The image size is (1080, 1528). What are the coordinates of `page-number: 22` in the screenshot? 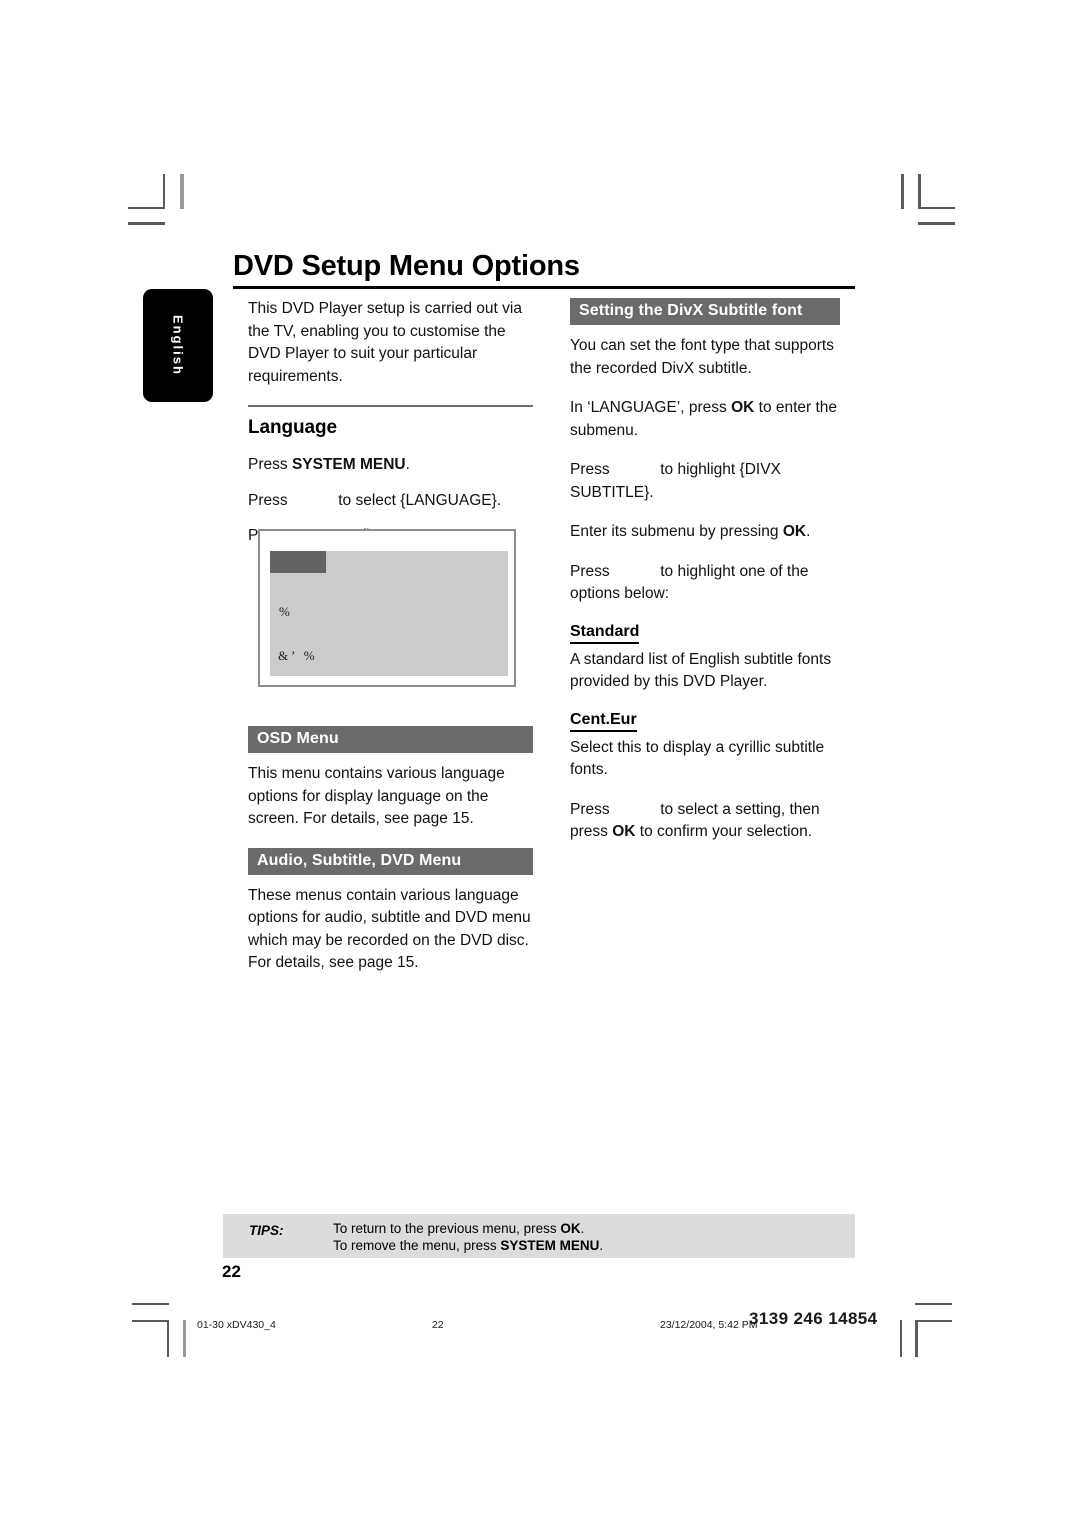 It's located at (231, 1271).